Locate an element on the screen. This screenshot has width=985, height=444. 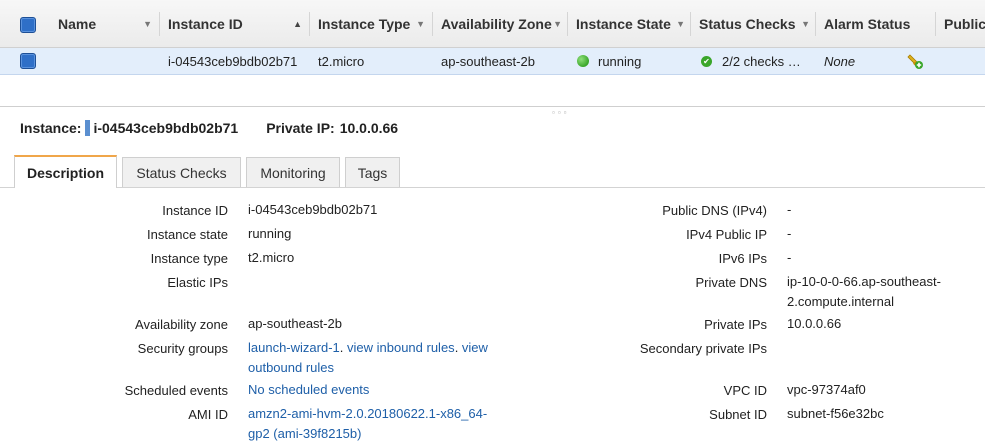
view-inbound-rules-link: view inbound rules is located at coordinates (401, 347).